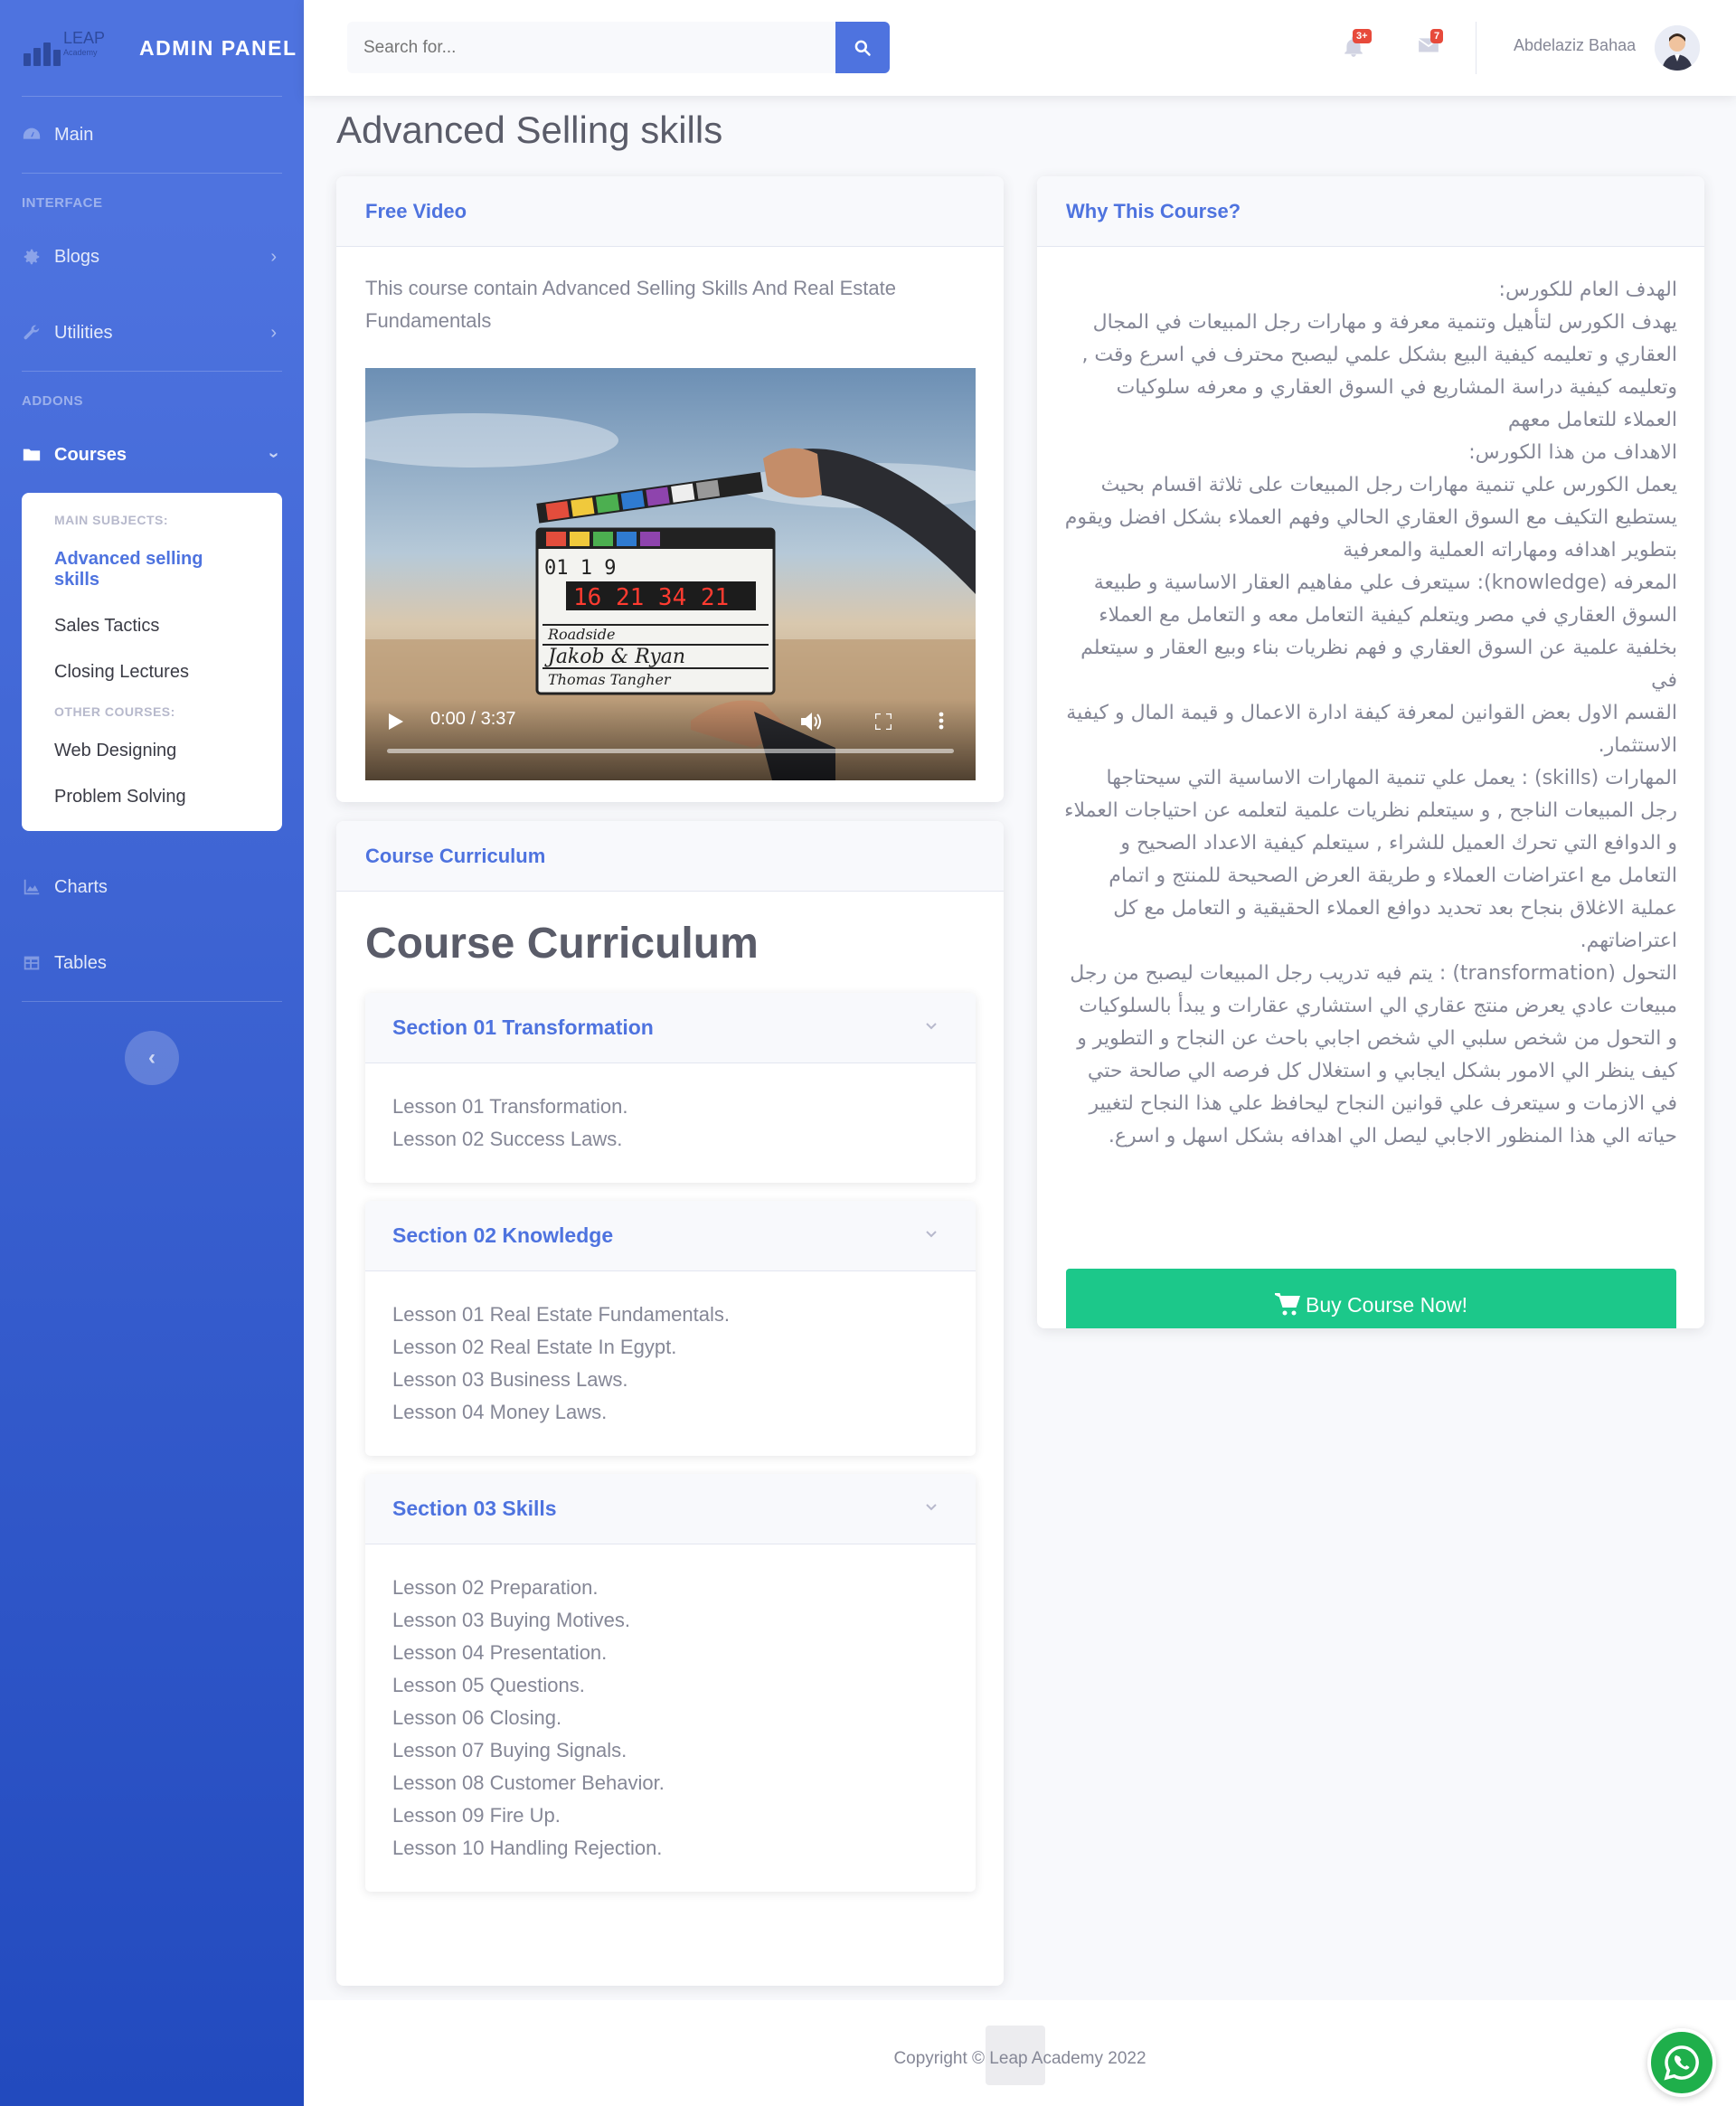  I want to click on lesson-item: Lesson 10 Handling Rejection., so click(670, 1848).